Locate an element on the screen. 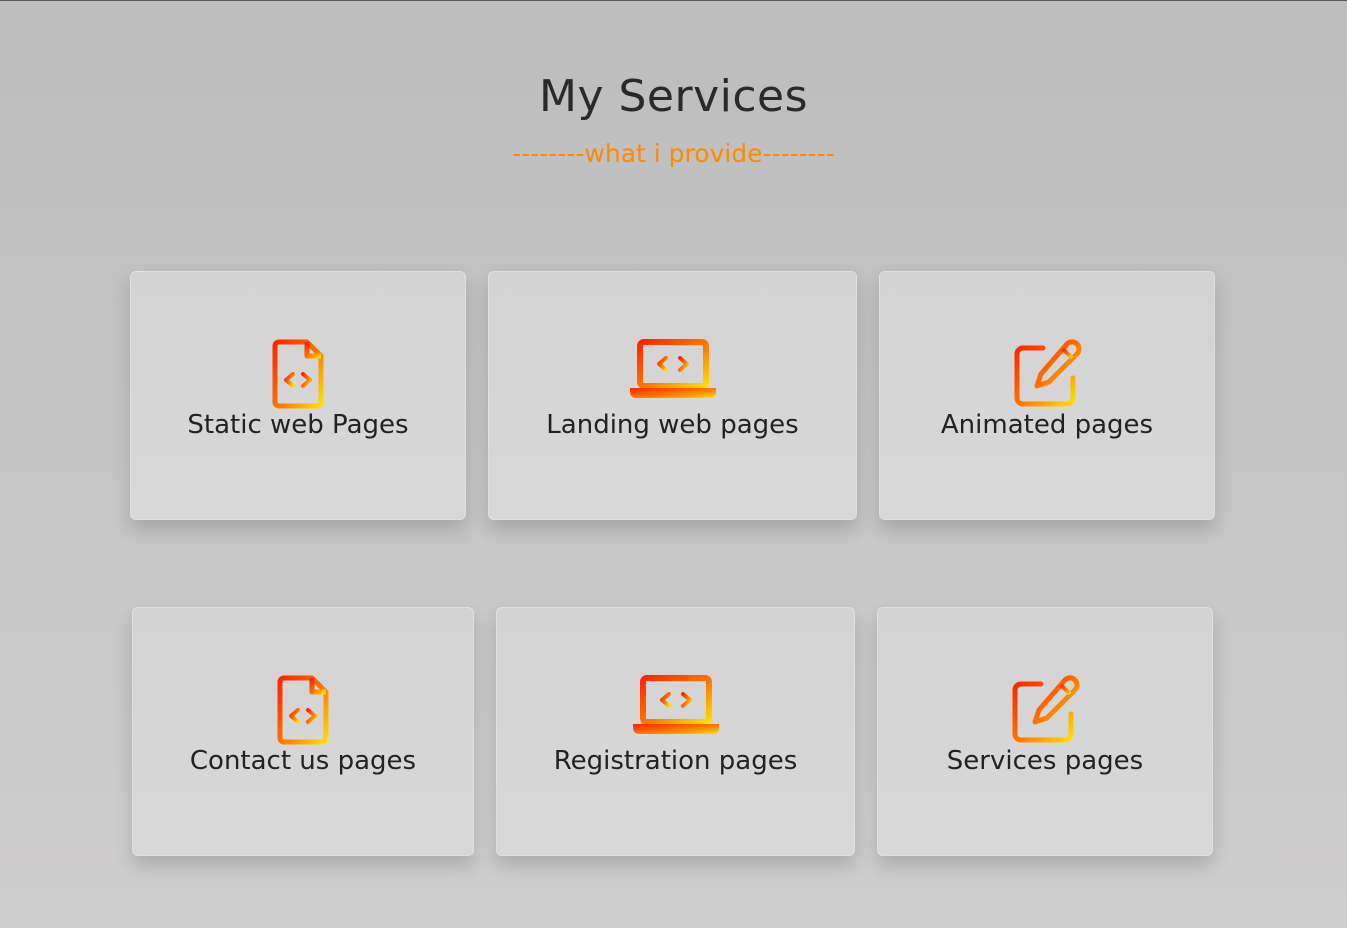 The image size is (1347, 928). service-card-label: Animated pages is located at coordinates (1047, 425).